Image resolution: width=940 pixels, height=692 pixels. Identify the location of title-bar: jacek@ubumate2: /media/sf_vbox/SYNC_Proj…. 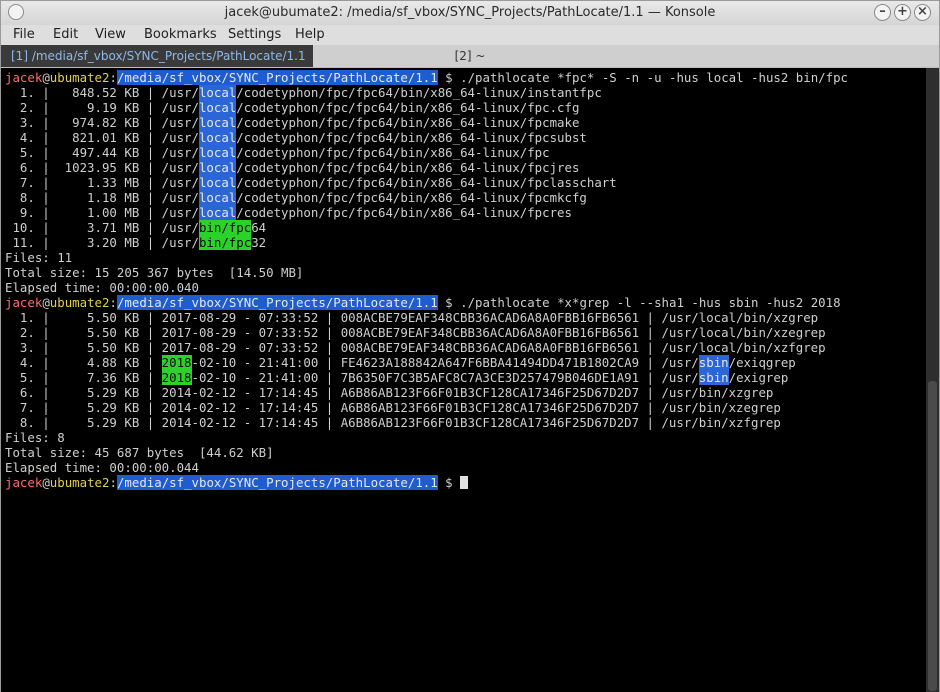
(470, 13).